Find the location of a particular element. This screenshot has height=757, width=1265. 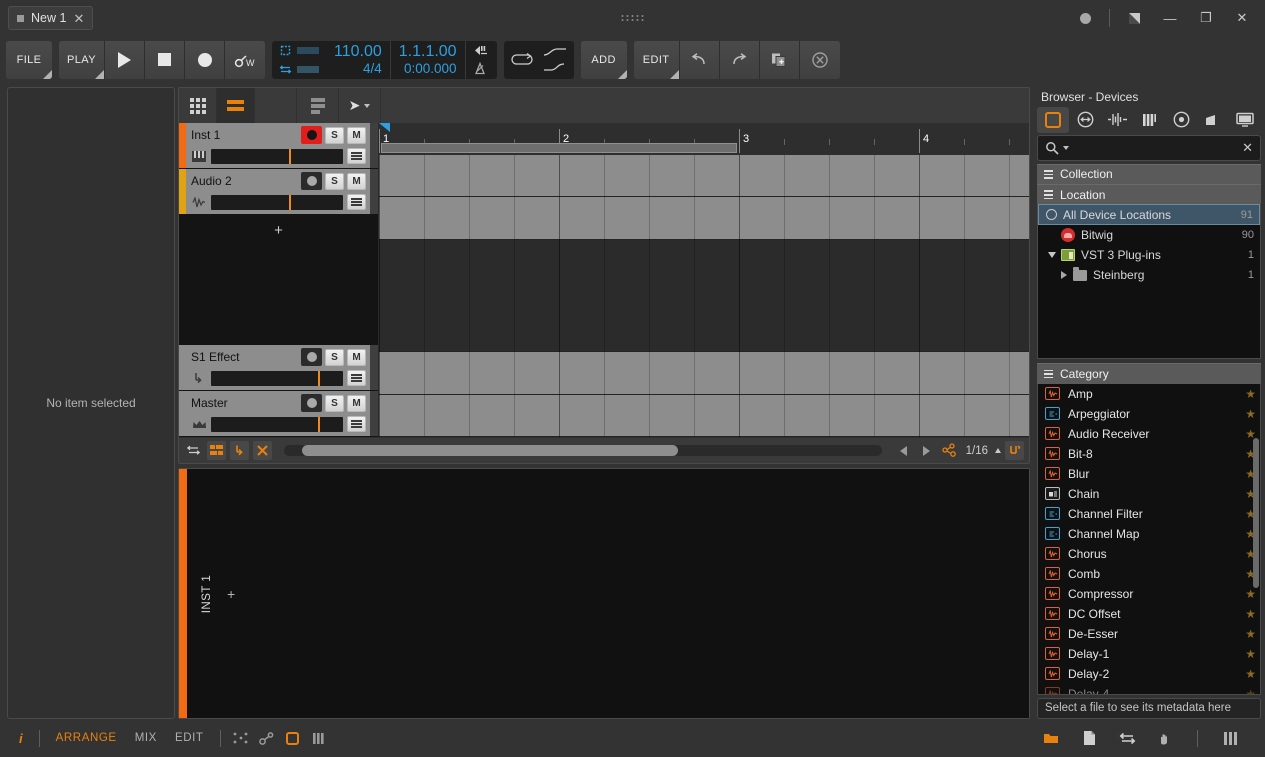

touch-hand-icon is located at coordinates (1165, 738).